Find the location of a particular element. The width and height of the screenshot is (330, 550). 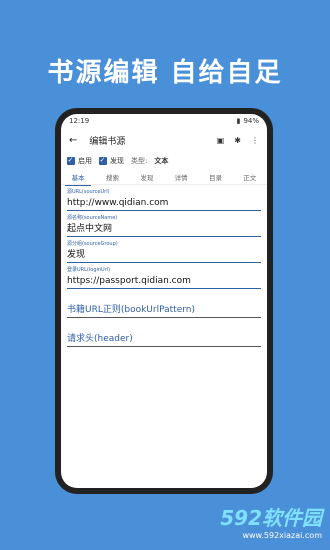

type-select: 文本 is located at coordinates (161, 161).